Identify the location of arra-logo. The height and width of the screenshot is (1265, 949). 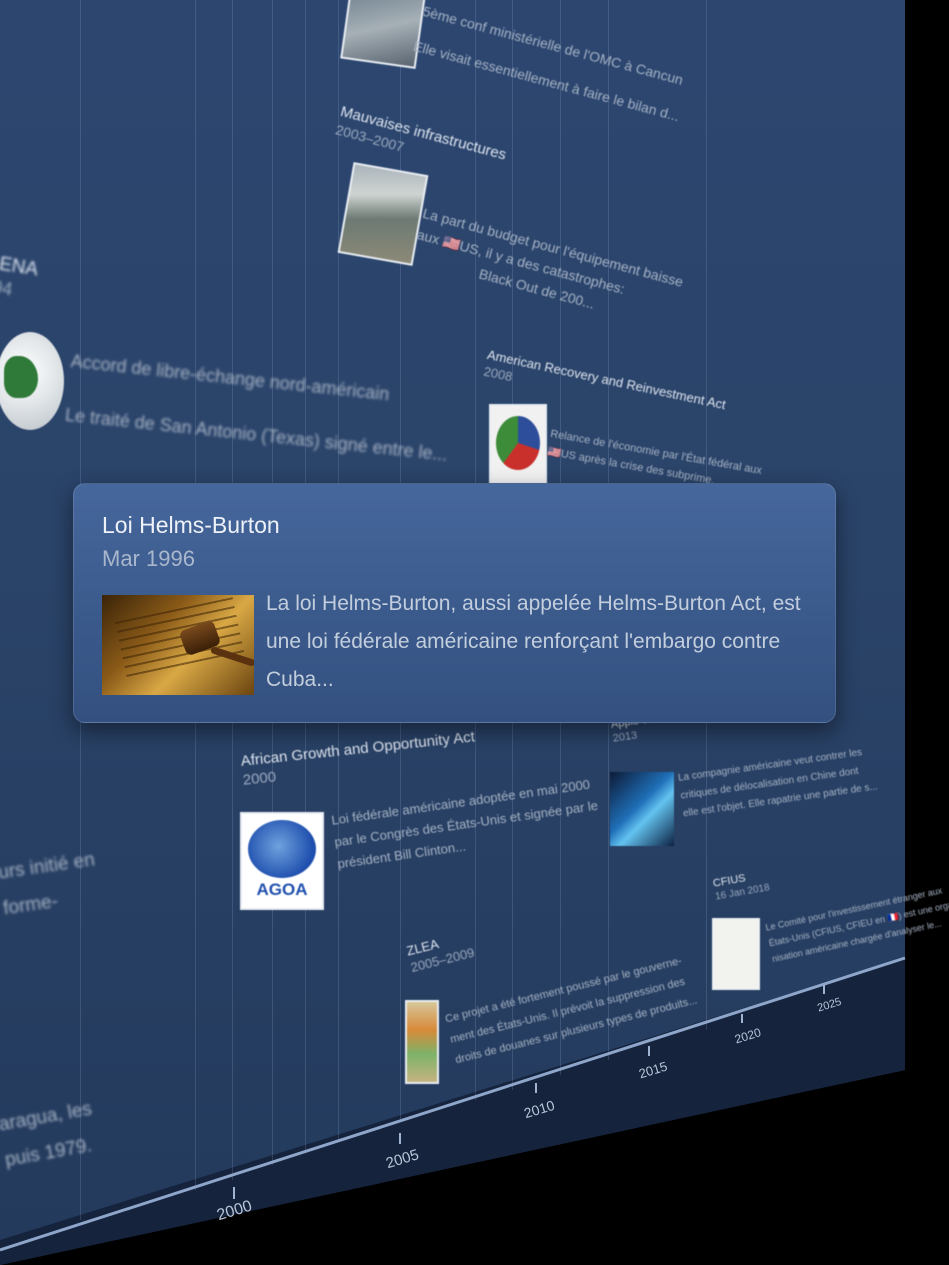
(518, 444).